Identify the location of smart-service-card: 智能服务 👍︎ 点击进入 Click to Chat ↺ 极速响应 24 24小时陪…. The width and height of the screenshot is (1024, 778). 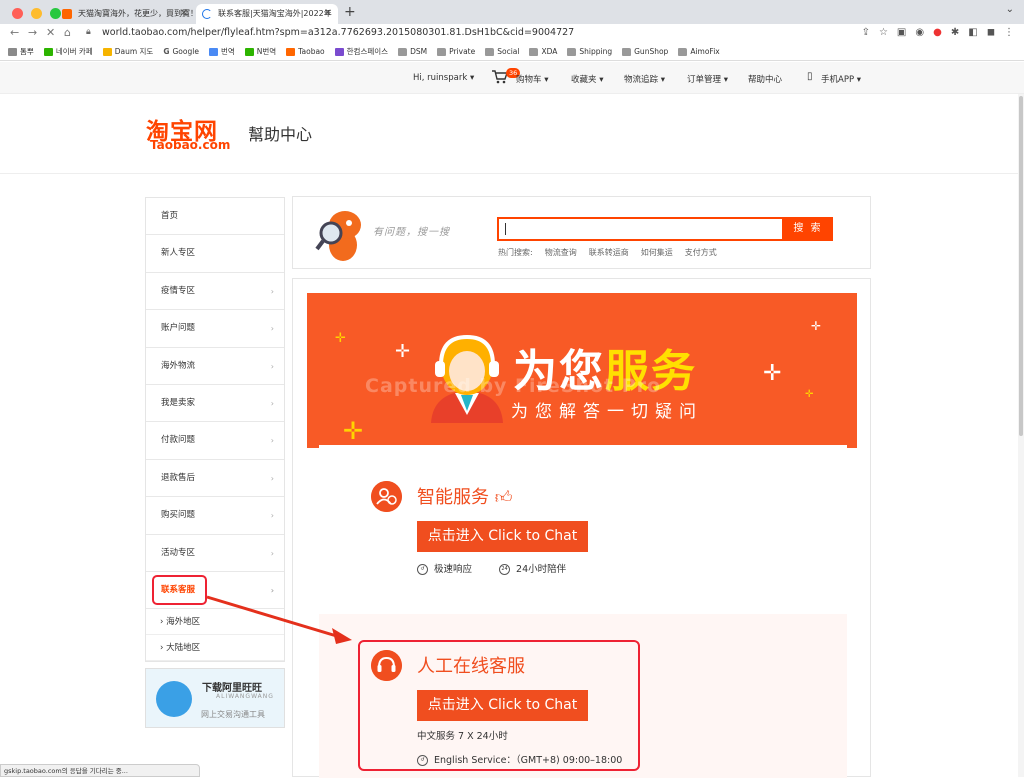
(583, 529).